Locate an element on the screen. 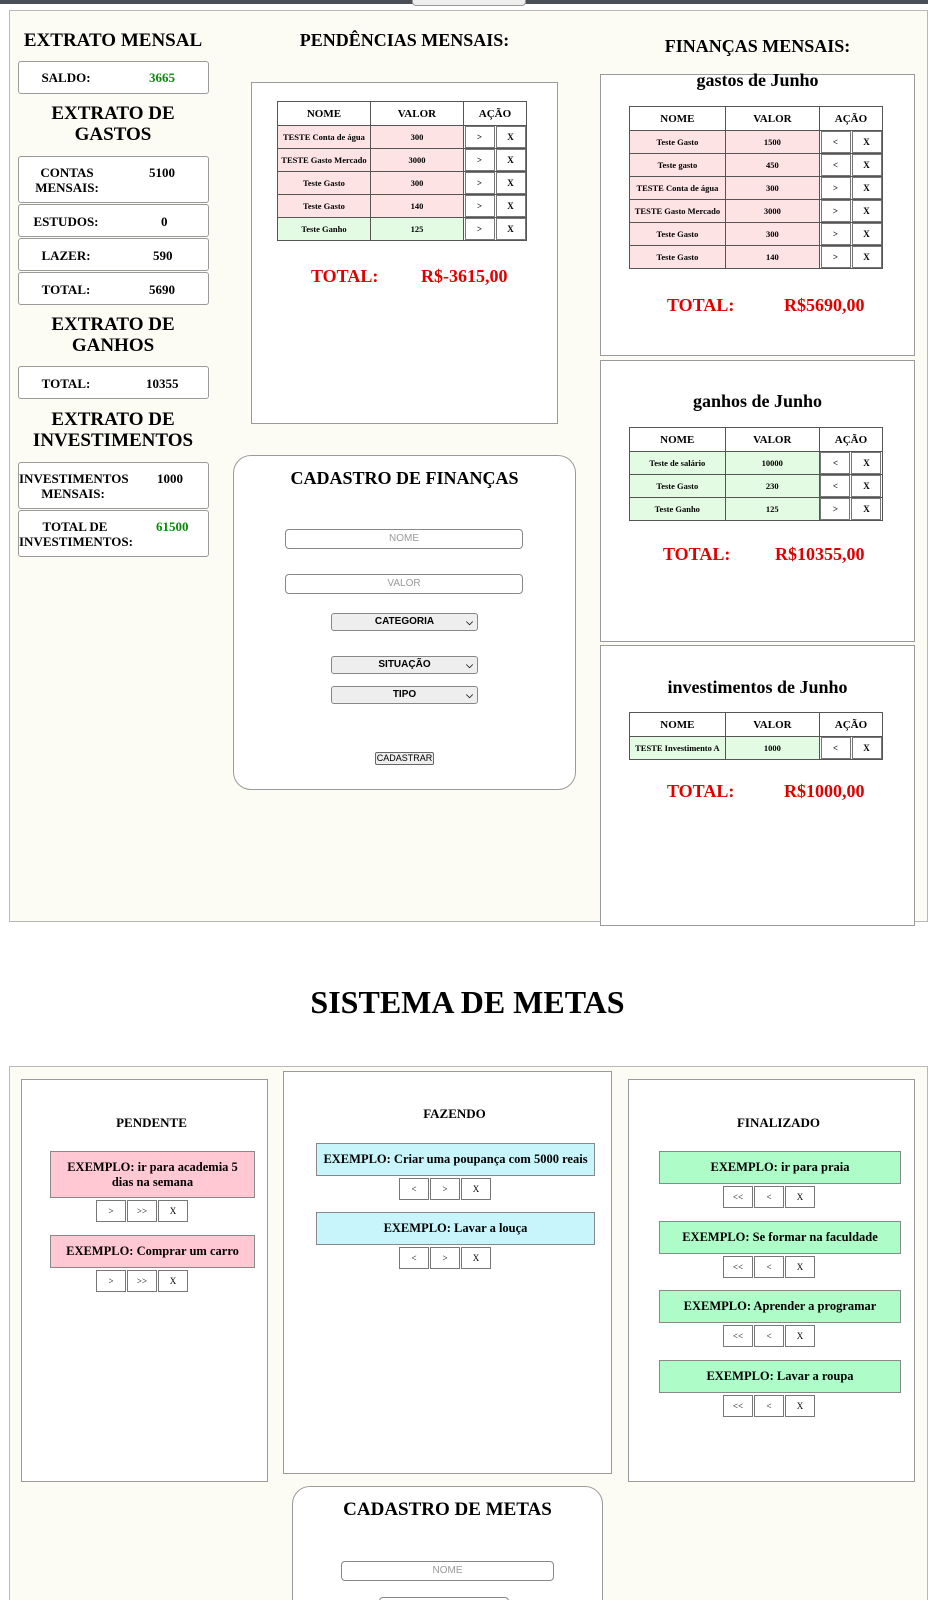 The image size is (928, 1600). categoria-select: CATEGORIA ⌵ is located at coordinates (404, 622).